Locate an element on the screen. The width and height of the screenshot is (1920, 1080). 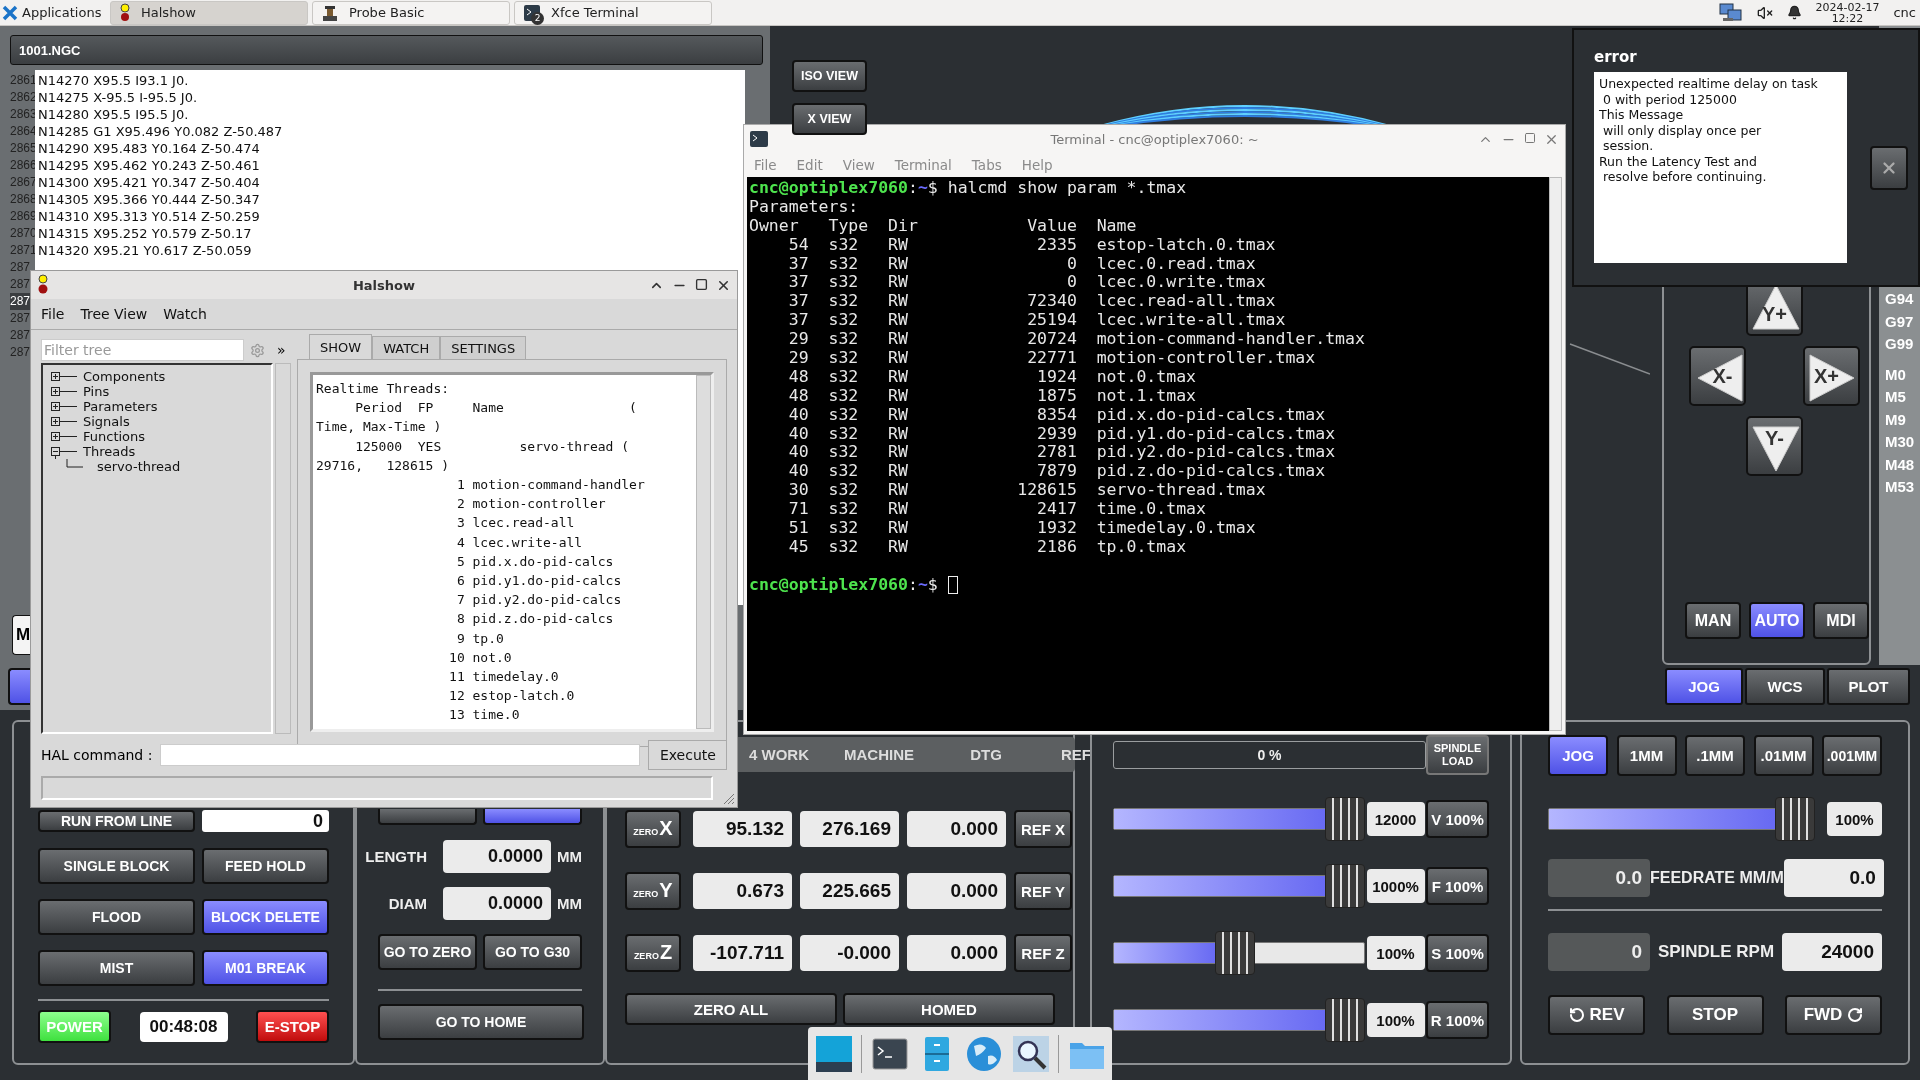
tab: WATCH is located at coordinates (406, 347).